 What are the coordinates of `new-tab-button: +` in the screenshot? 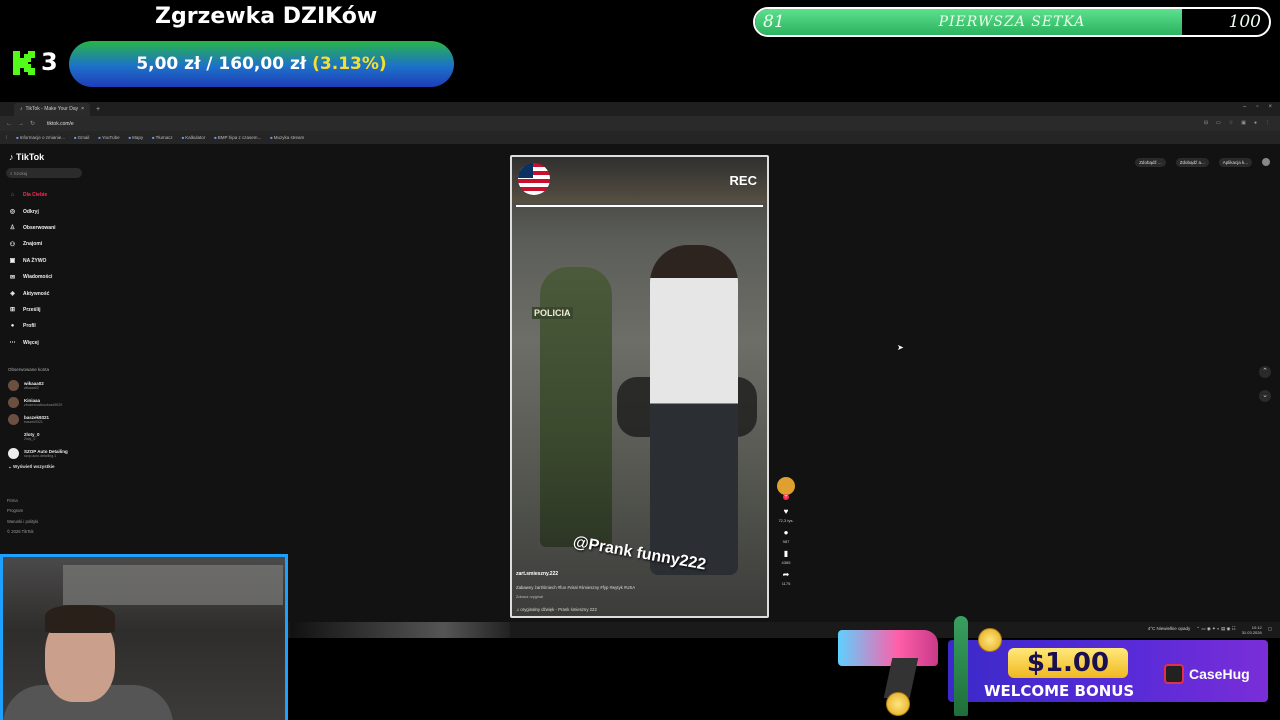 It's located at (98, 109).